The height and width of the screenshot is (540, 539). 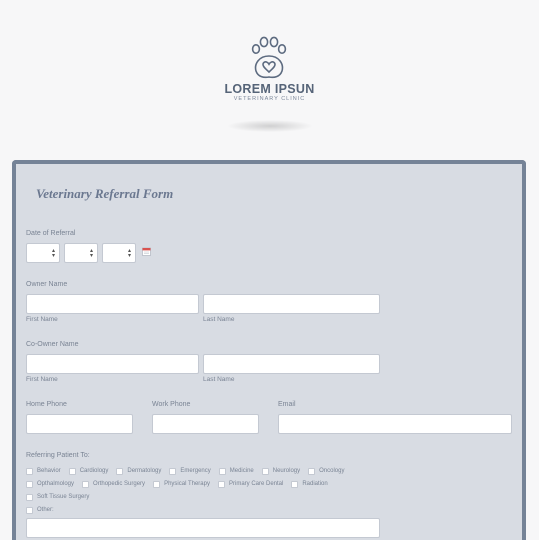 I want to click on checkbox-label: Dermatology, so click(x=144, y=471).